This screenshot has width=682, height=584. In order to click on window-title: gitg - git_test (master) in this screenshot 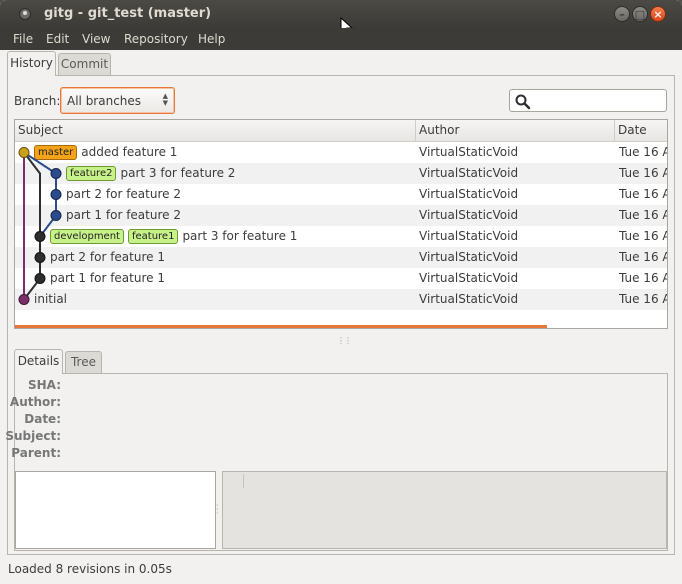, I will do `click(128, 13)`.